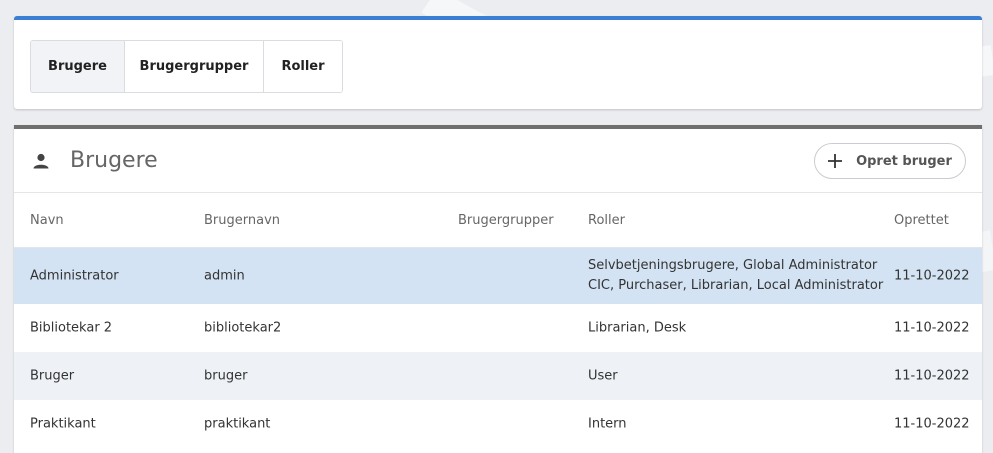 The image size is (993, 453). I want to click on column-header-oprettet: Oprettet, so click(921, 220).